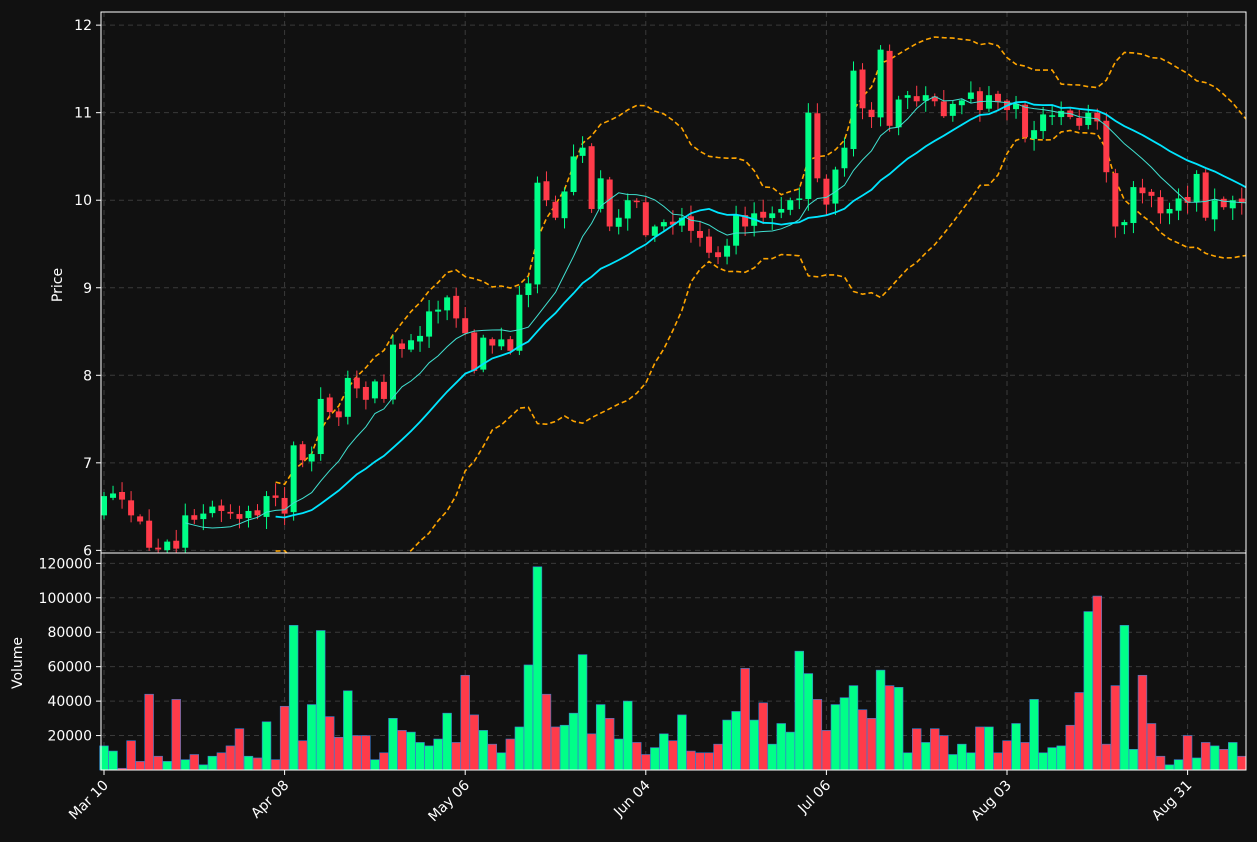 The image size is (1257, 842). Describe the element at coordinates (83, 114) in the screenshot. I see `price-tick-label: 11` at that location.